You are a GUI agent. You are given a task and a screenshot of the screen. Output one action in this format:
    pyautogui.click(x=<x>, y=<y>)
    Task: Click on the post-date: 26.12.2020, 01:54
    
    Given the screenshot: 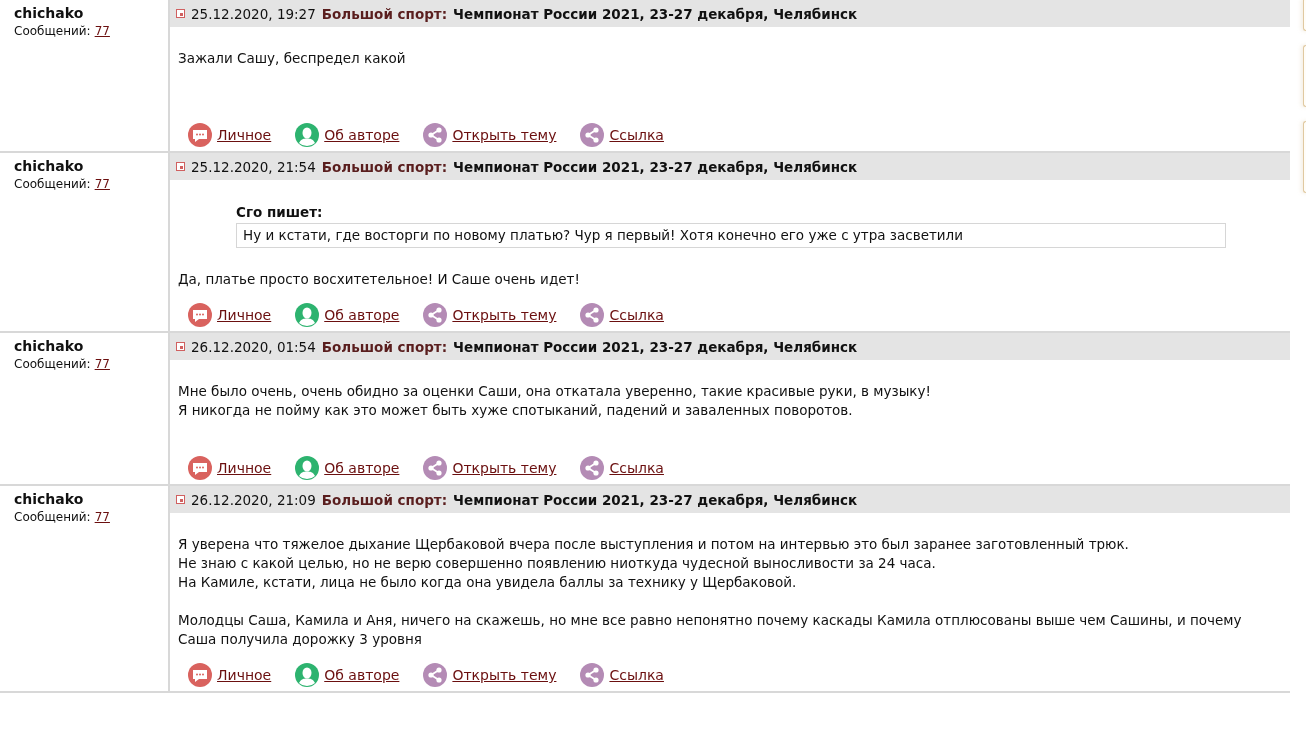 What is the action you would take?
    pyautogui.click(x=253, y=346)
    